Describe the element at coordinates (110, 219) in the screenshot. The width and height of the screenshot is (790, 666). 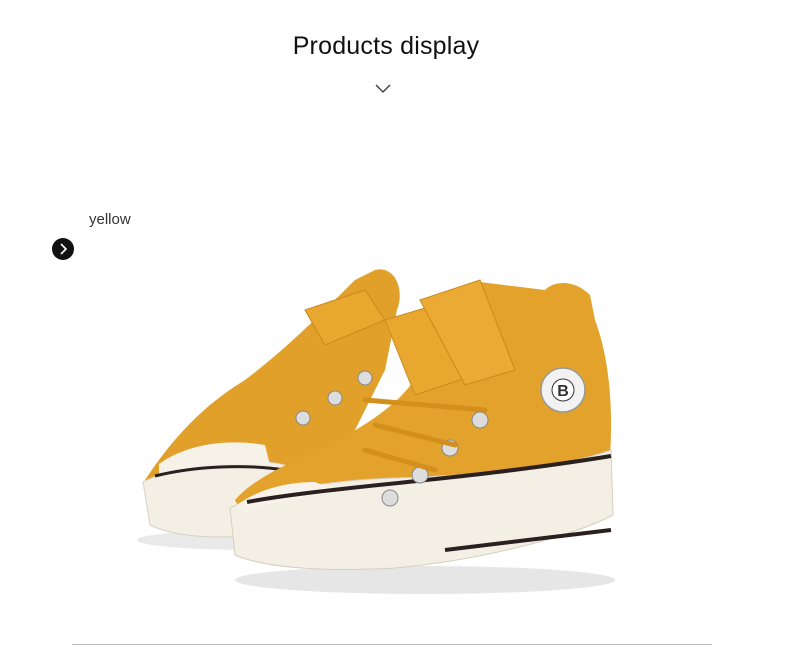
I see `color-variant-label: yellow` at that location.